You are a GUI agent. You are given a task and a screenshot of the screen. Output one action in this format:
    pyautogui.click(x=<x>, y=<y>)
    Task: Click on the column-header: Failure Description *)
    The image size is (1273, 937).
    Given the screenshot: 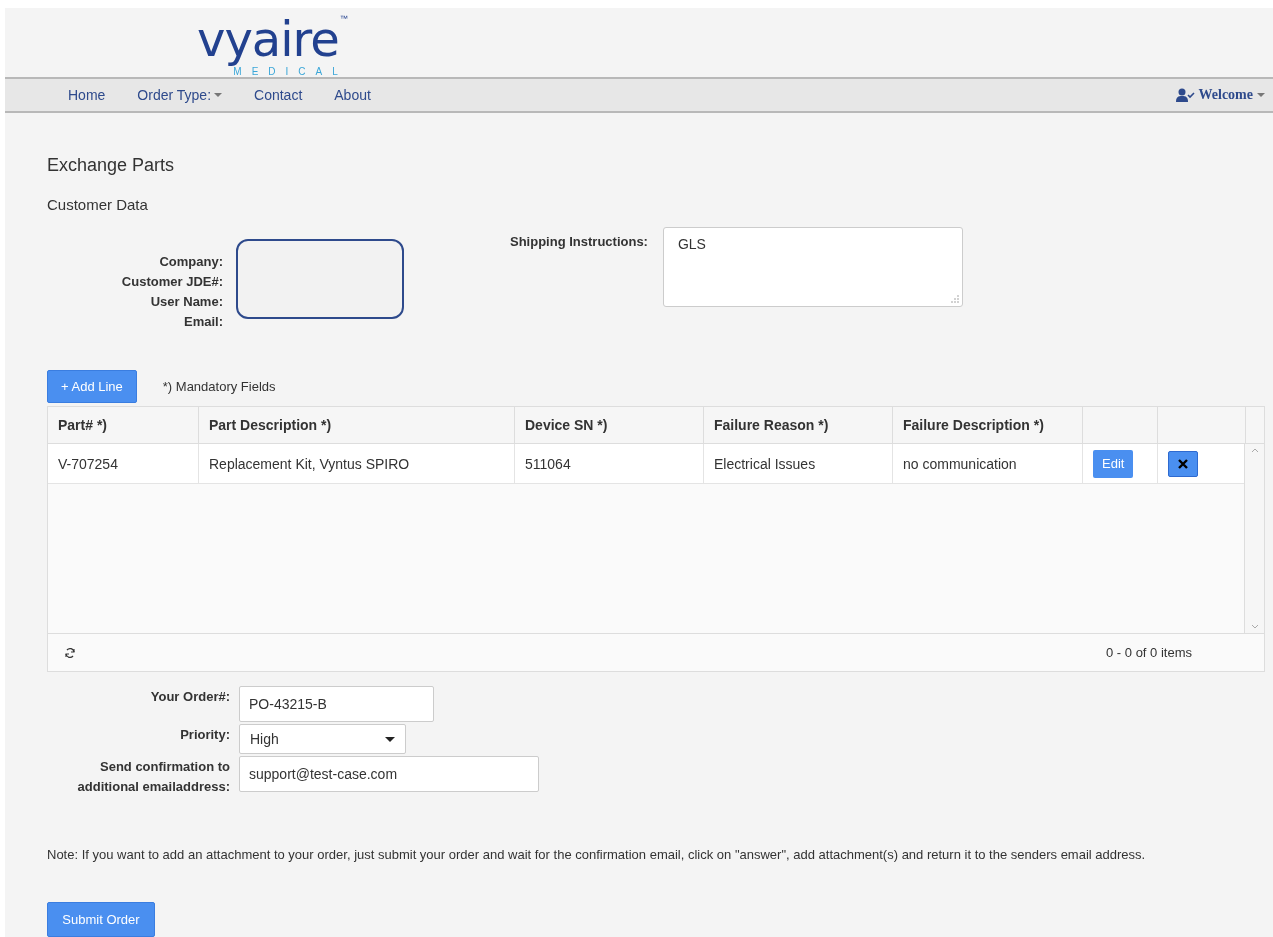 What is the action you would take?
    pyautogui.click(x=988, y=425)
    